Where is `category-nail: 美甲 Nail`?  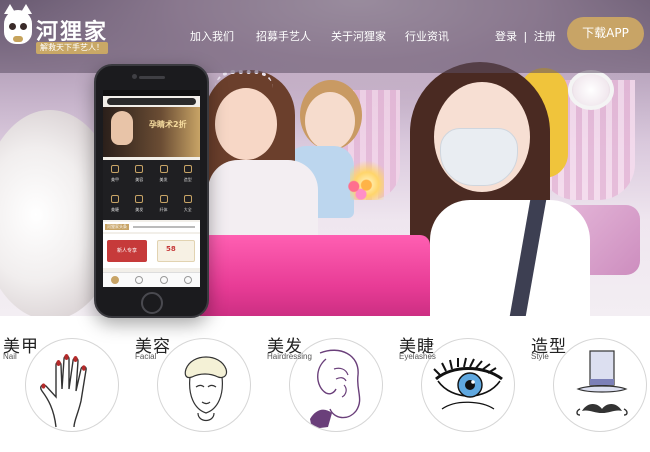 category-nail: 美甲 Nail is located at coordinates (65, 384).